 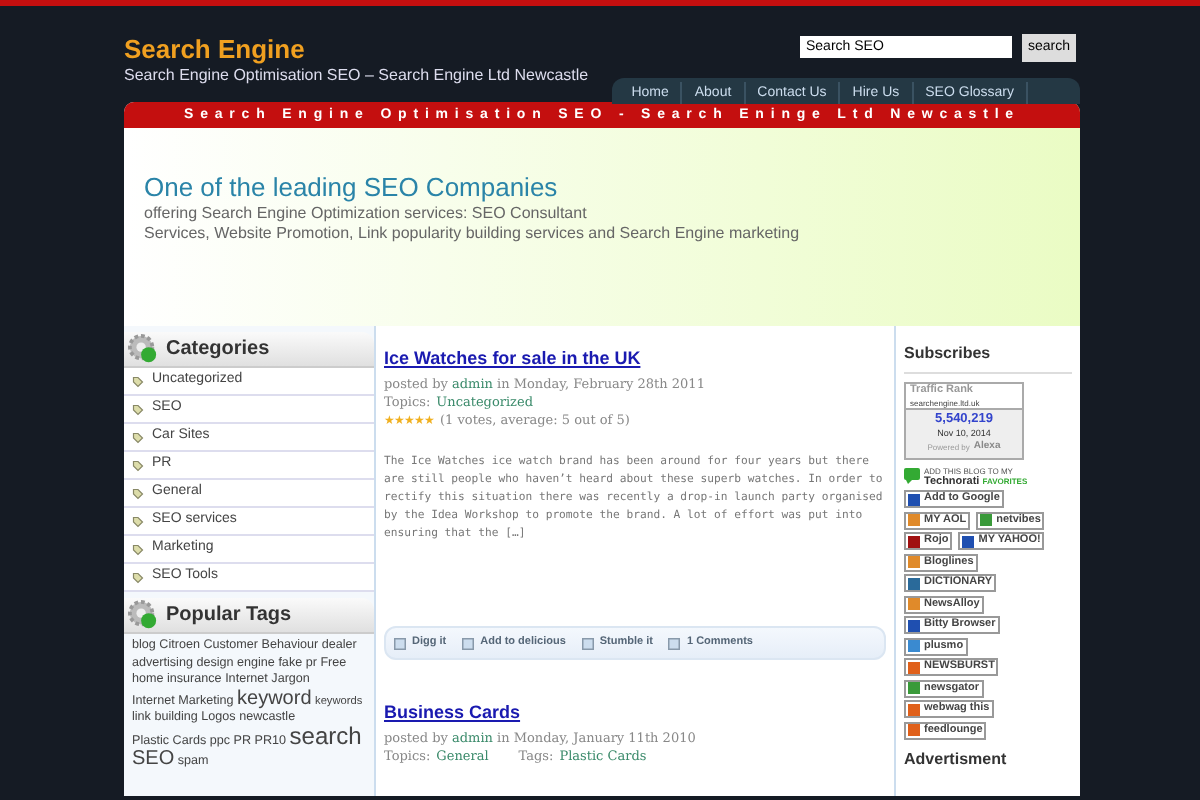 What do you see at coordinates (473, 234) in the screenshot?
I see `banner-text: Services, Website Promotion, Link popularity building services and Search Engine marketing` at bounding box center [473, 234].